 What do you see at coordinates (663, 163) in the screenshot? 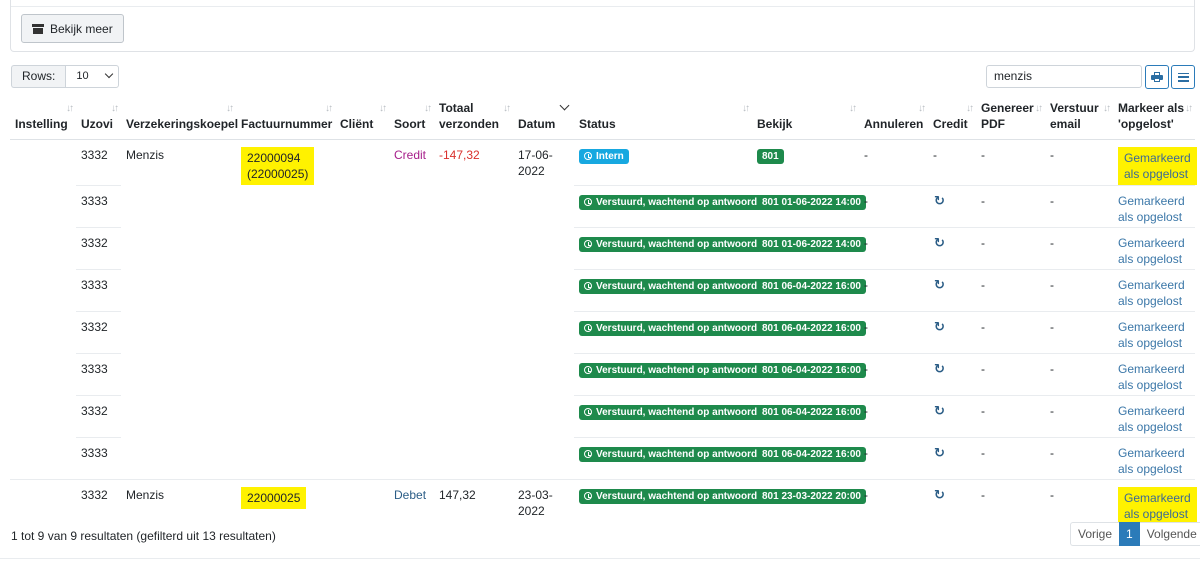
I see `cell-status: Intern` at bounding box center [663, 163].